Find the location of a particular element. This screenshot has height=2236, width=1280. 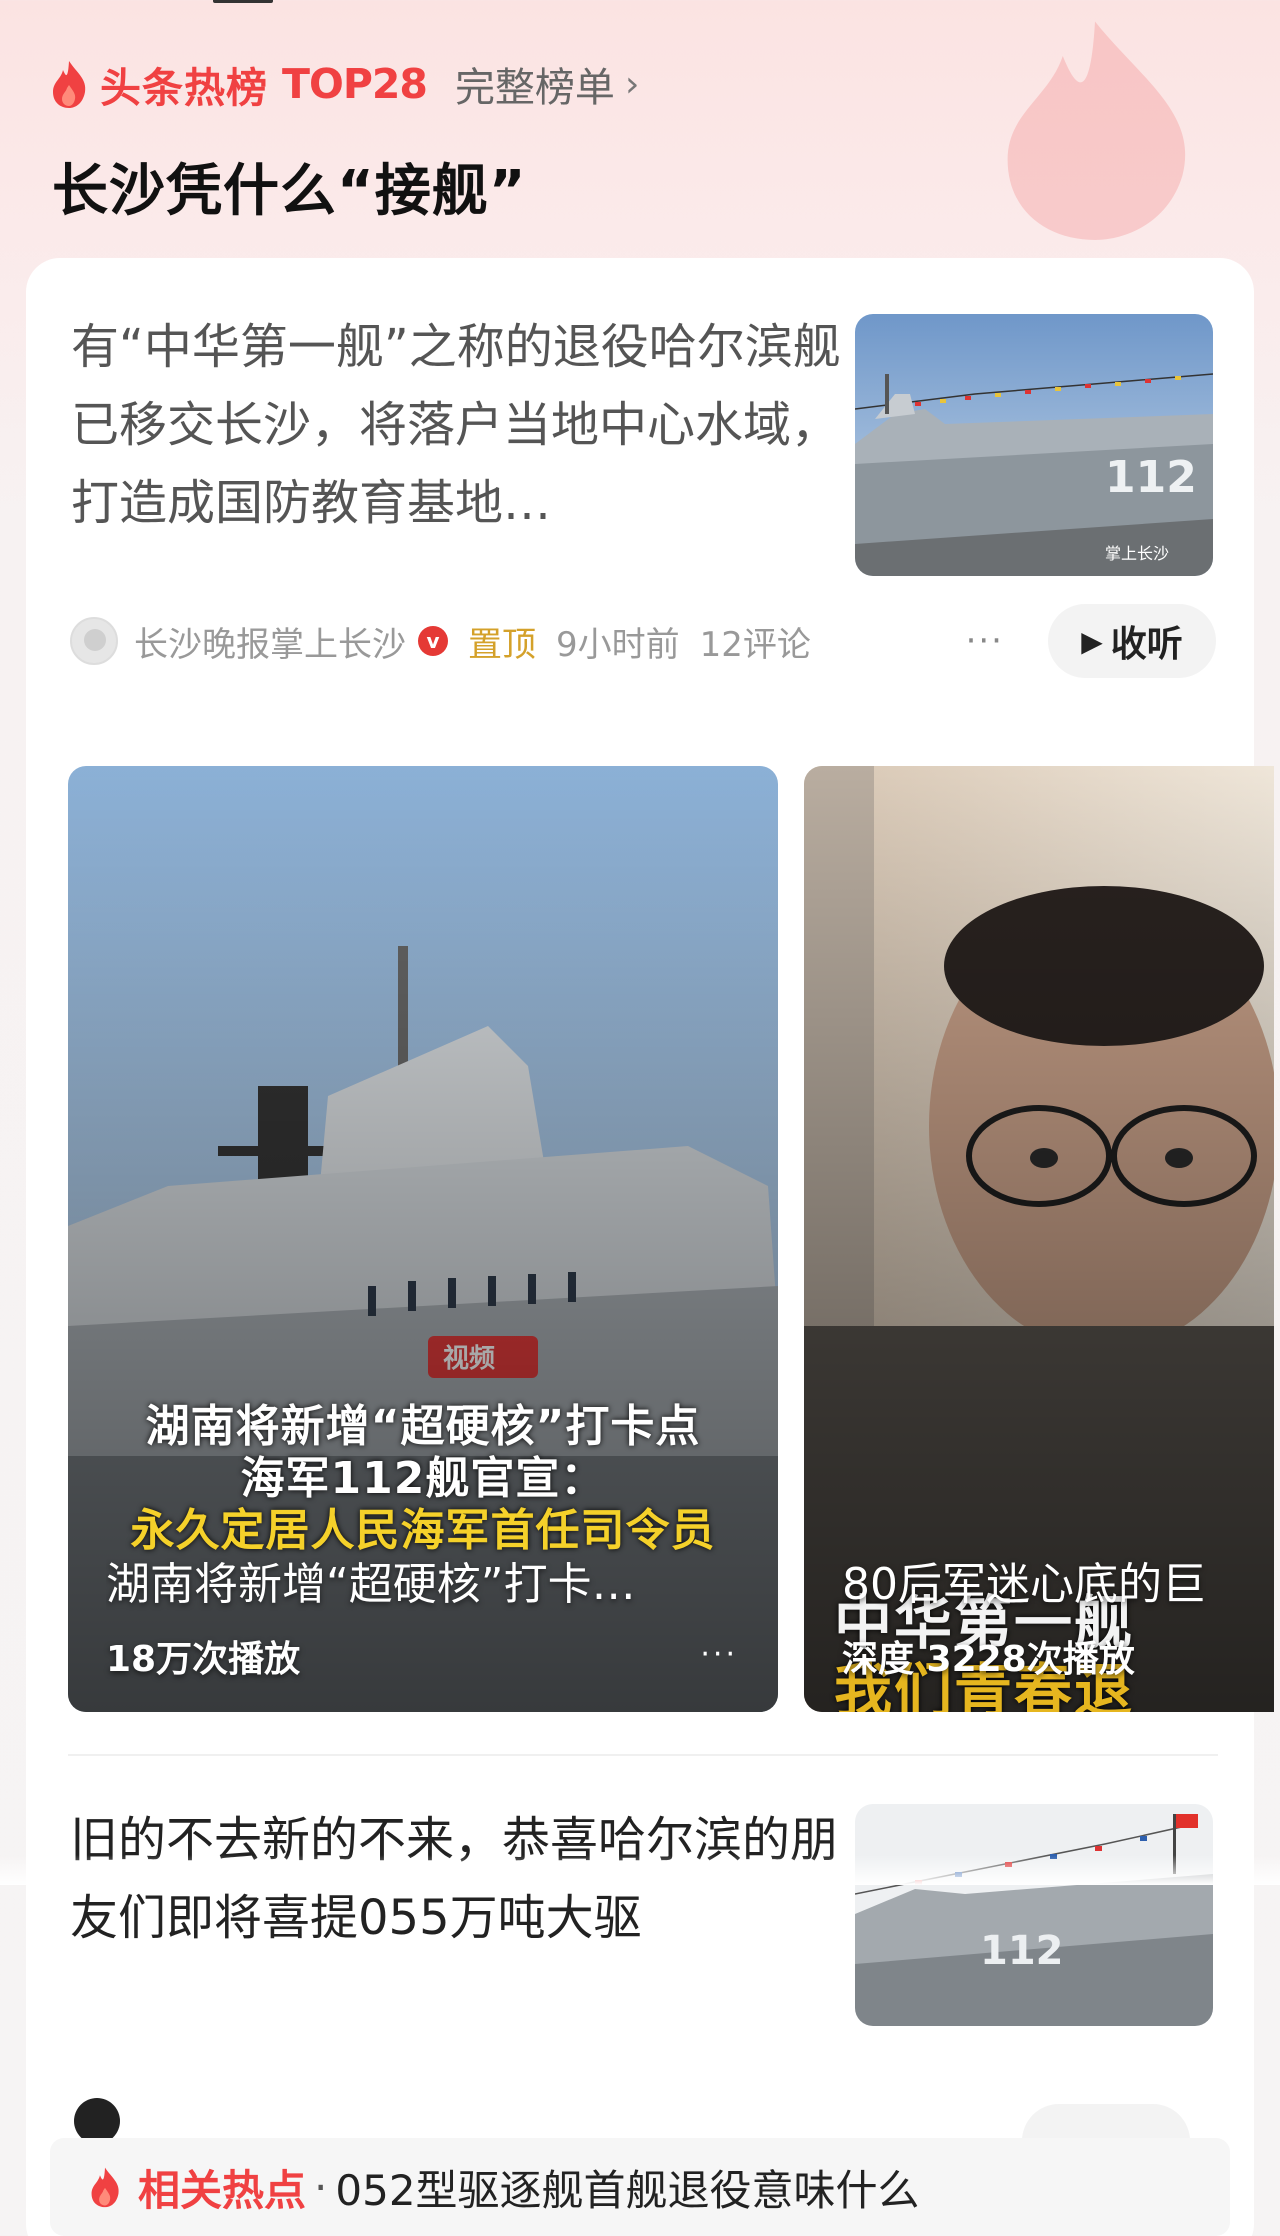

full-list-link: 完整榜单 › is located at coordinates (547, 84).